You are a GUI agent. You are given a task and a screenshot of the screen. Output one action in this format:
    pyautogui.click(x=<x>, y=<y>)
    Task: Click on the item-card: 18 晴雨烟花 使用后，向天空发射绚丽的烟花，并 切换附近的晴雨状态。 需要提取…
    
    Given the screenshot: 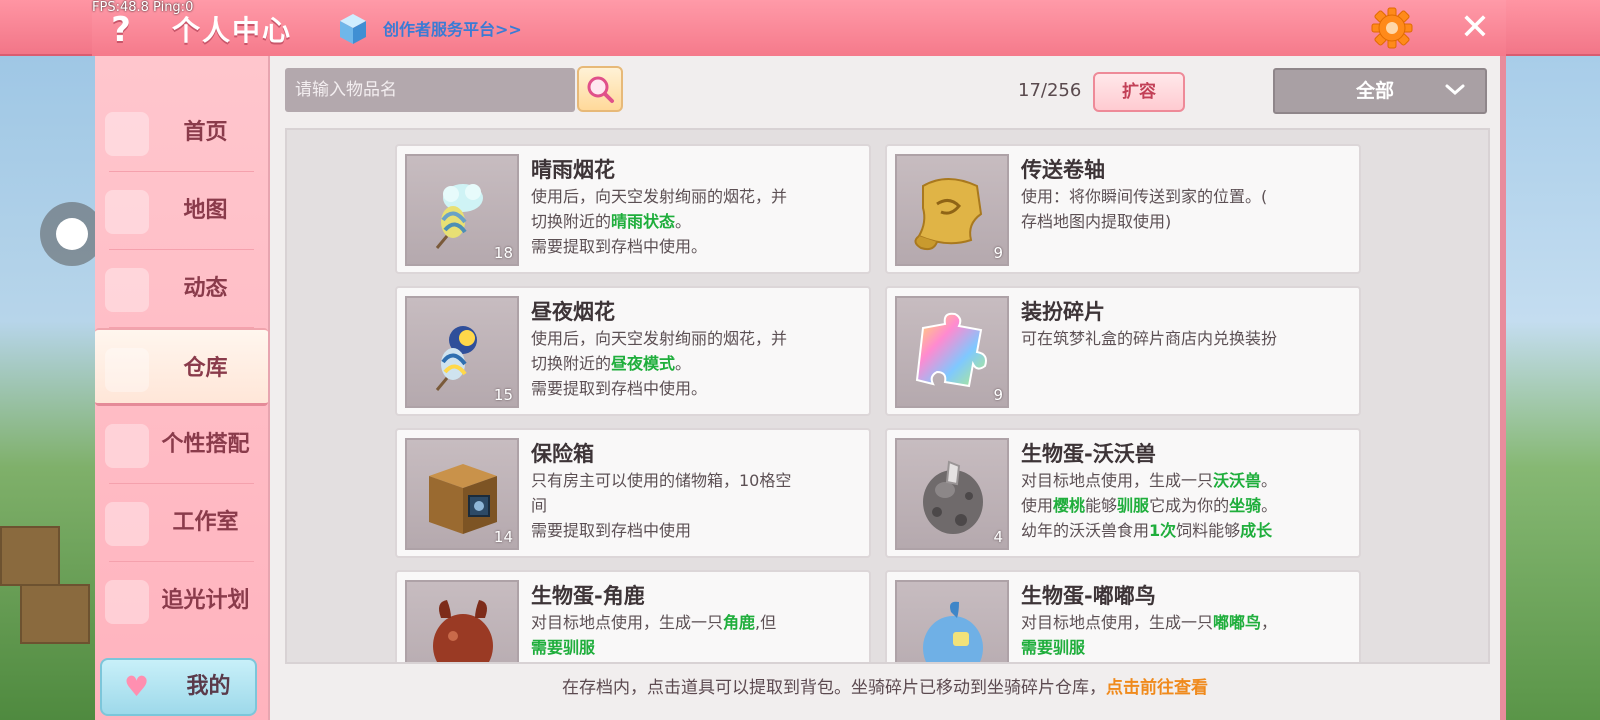 What is the action you would take?
    pyautogui.click(x=633, y=209)
    